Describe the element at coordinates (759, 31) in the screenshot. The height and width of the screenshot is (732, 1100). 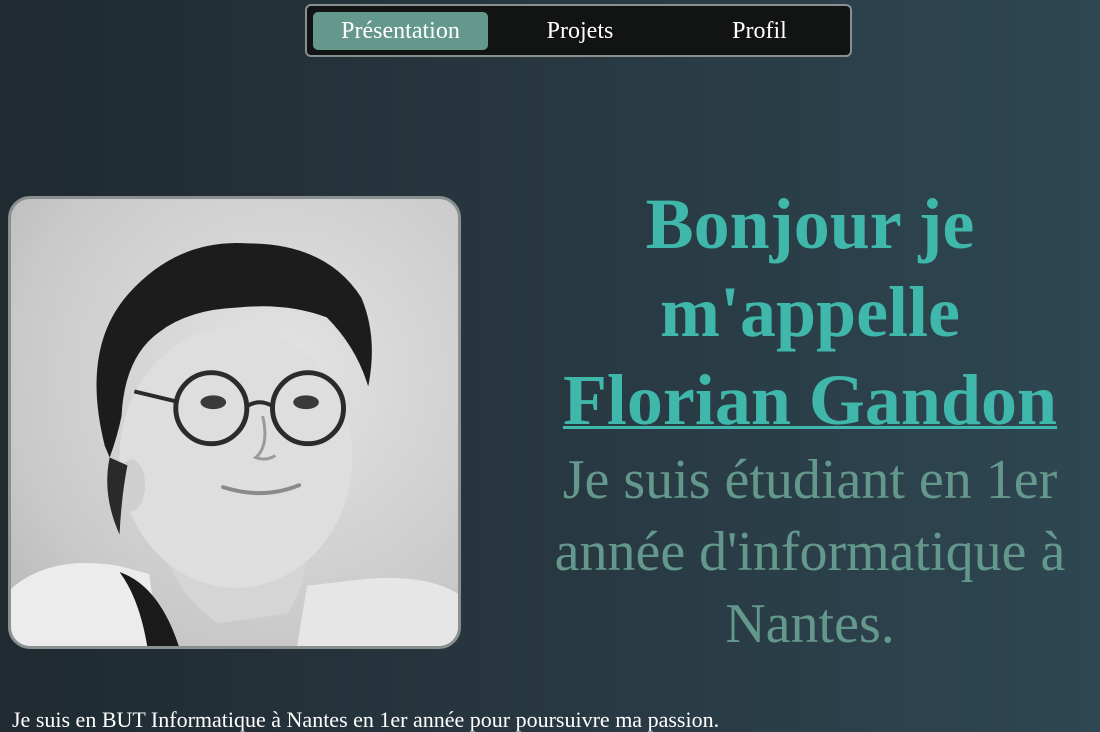
I see `nav-profil: Profil` at that location.